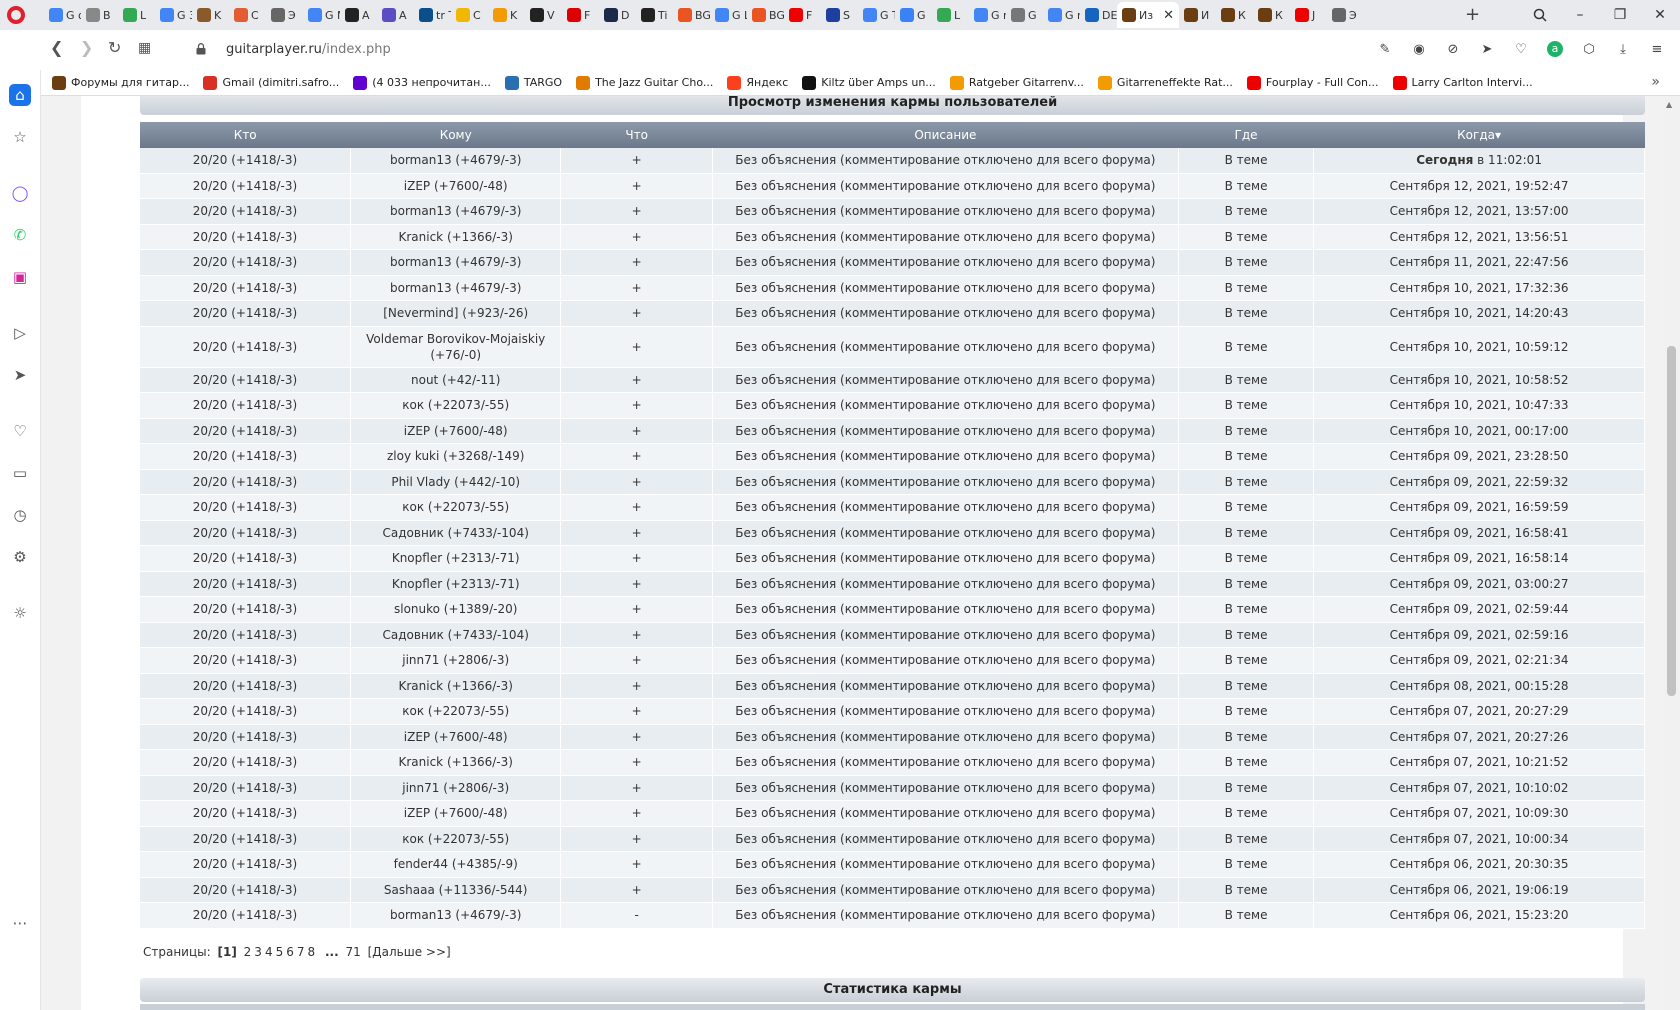 This screenshot has height=1010, width=1680. What do you see at coordinates (456, 380) in the screenshot?
I see `cell-to: nout (+42/-11)` at bounding box center [456, 380].